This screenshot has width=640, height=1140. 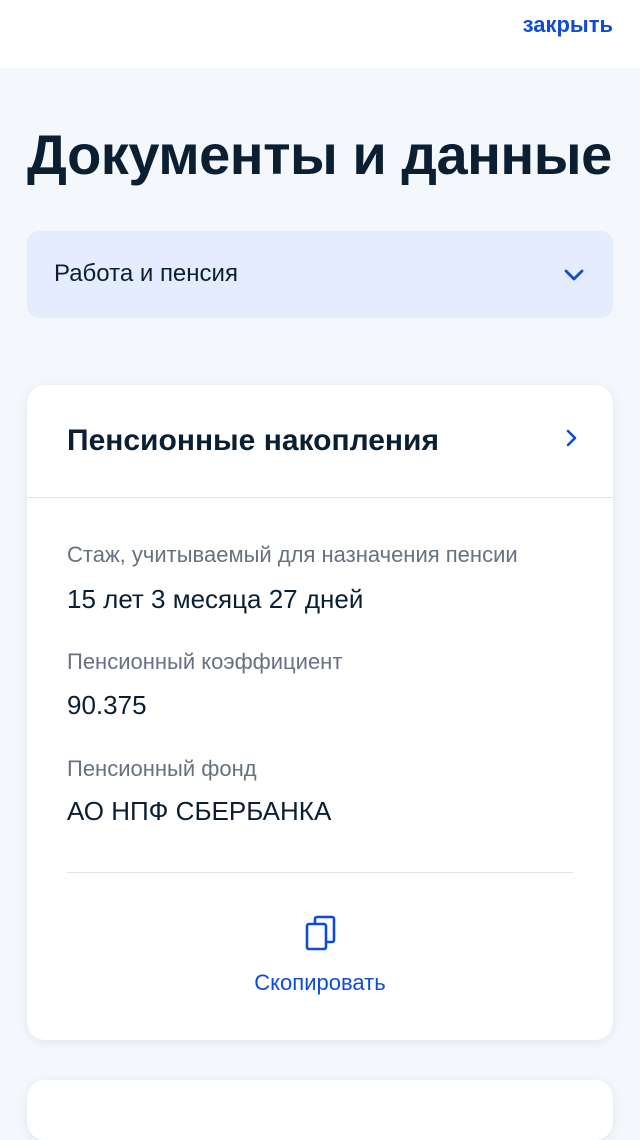 What do you see at coordinates (199, 811) in the screenshot?
I see `pension-fund-value: АО НПФ СБЕРБАНКА` at bounding box center [199, 811].